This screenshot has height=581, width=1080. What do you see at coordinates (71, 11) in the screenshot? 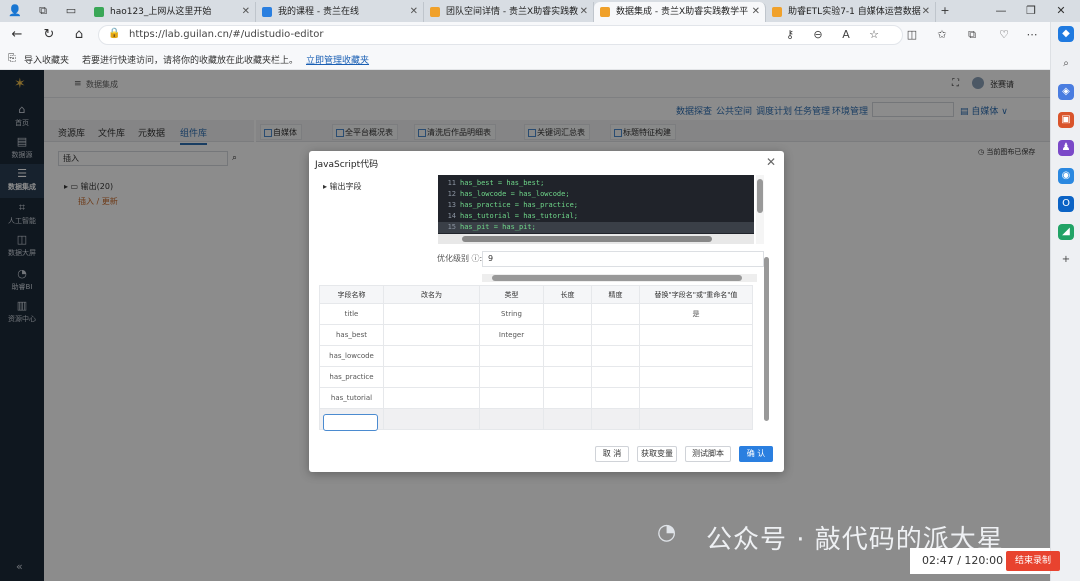
I see `tab-actions-icon: ▭` at bounding box center [71, 11].